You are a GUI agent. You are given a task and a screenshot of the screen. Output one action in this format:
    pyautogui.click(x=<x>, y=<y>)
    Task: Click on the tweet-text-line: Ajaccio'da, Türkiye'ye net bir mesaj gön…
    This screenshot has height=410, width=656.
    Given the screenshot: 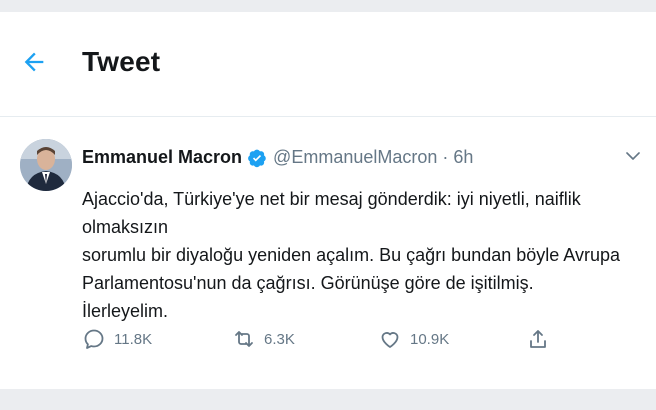 What is the action you would take?
    pyautogui.click(x=331, y=213)
    